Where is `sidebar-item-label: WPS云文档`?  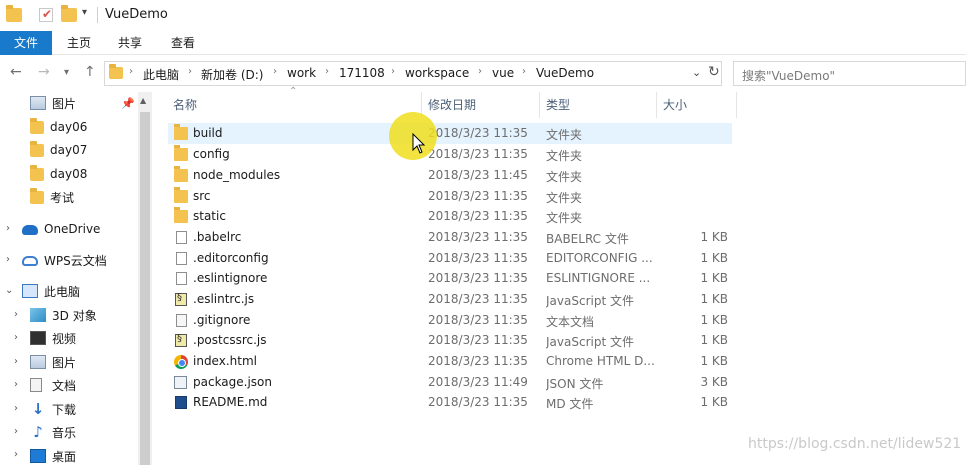
sidebar-item-label: WPS云文档 is located at coordinates (75, 260).